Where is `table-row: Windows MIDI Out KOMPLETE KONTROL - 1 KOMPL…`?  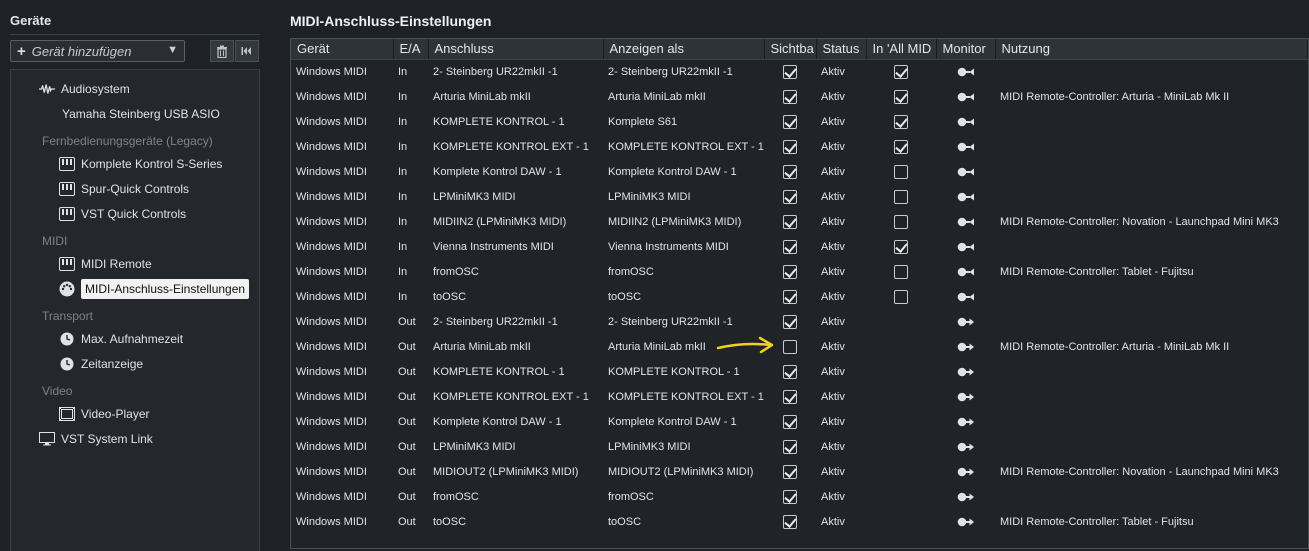 table-row: Windows MIDI Out KOMPLETE KONTROL - 1 KOMPL… is located at coordinates (799, 371).